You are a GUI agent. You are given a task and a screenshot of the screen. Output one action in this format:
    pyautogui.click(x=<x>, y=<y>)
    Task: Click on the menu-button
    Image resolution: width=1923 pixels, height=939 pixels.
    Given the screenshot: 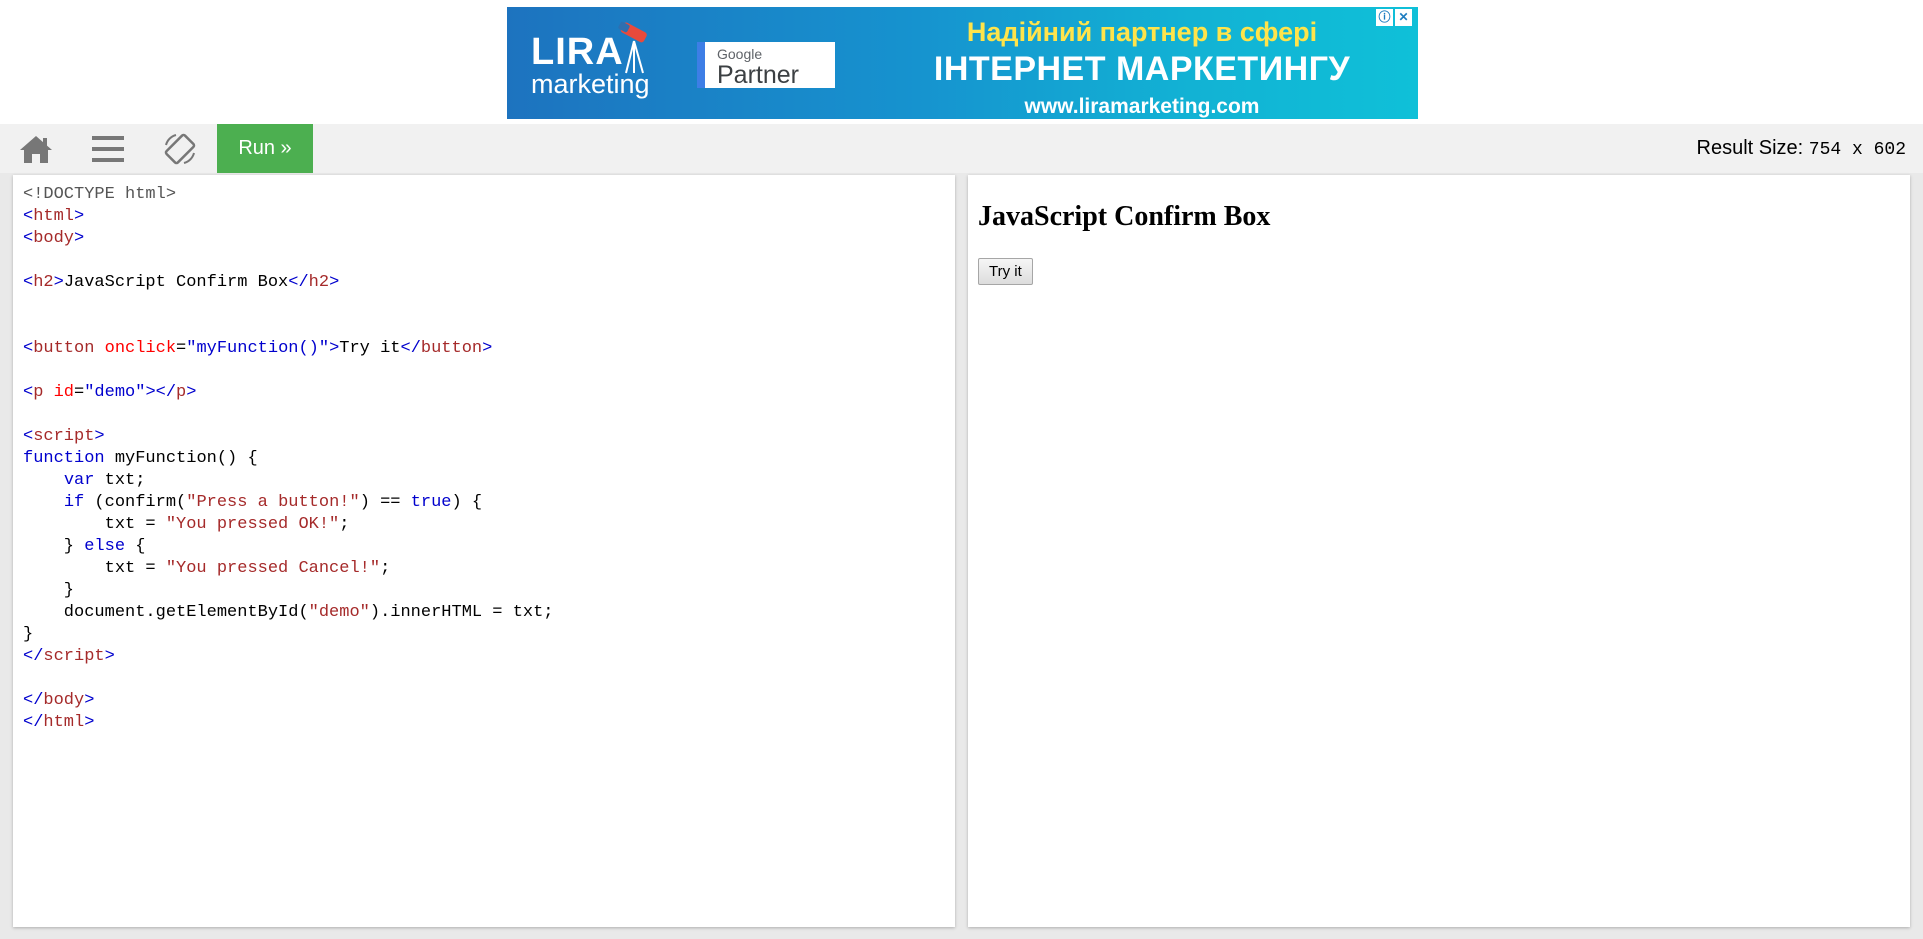 What is the action you would take?
    pyautogui.click(x=108, y=148)
    